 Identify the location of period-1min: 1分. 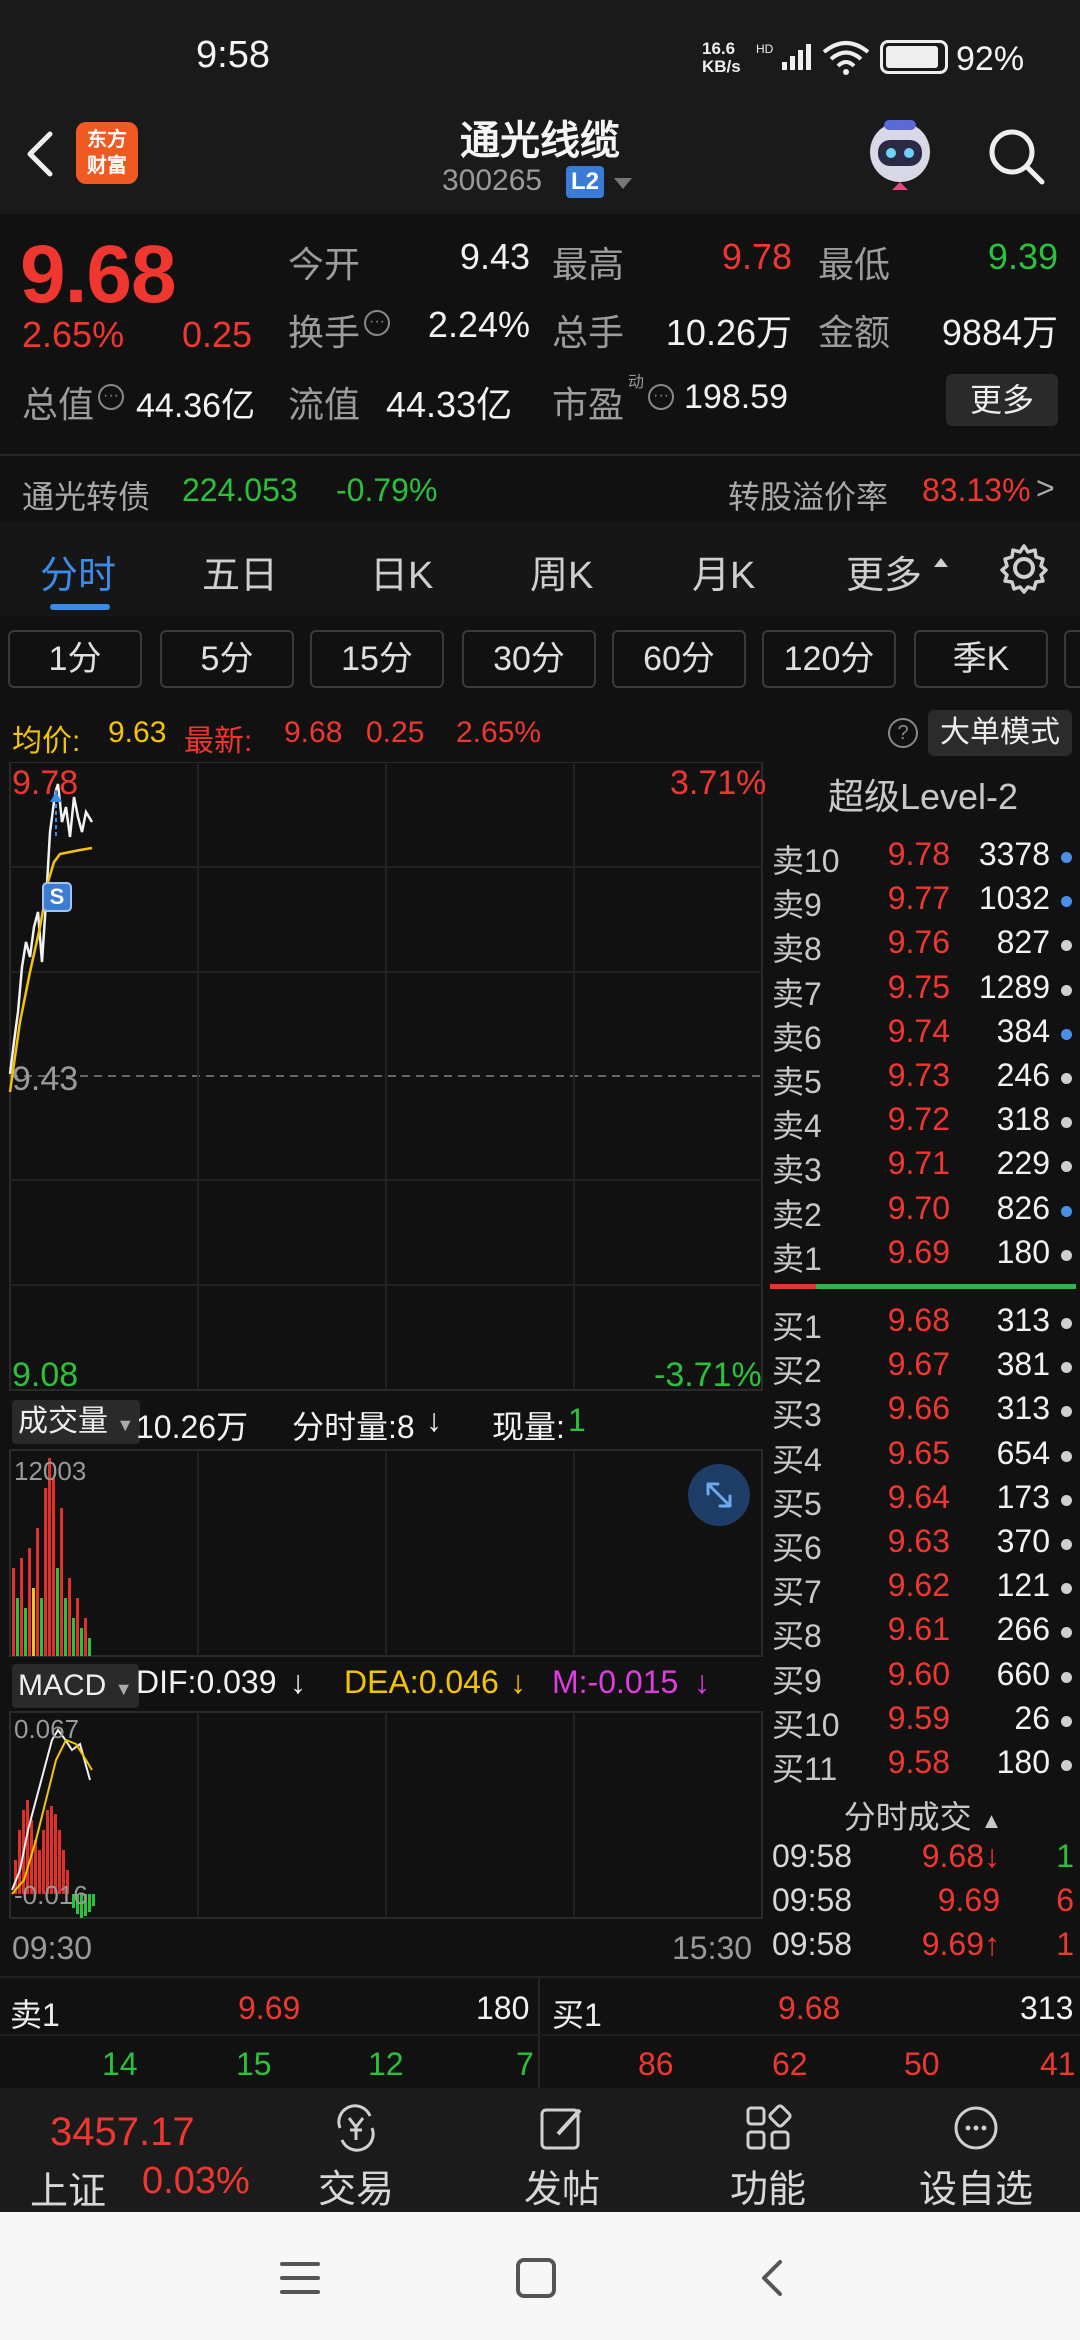
(75, 659).